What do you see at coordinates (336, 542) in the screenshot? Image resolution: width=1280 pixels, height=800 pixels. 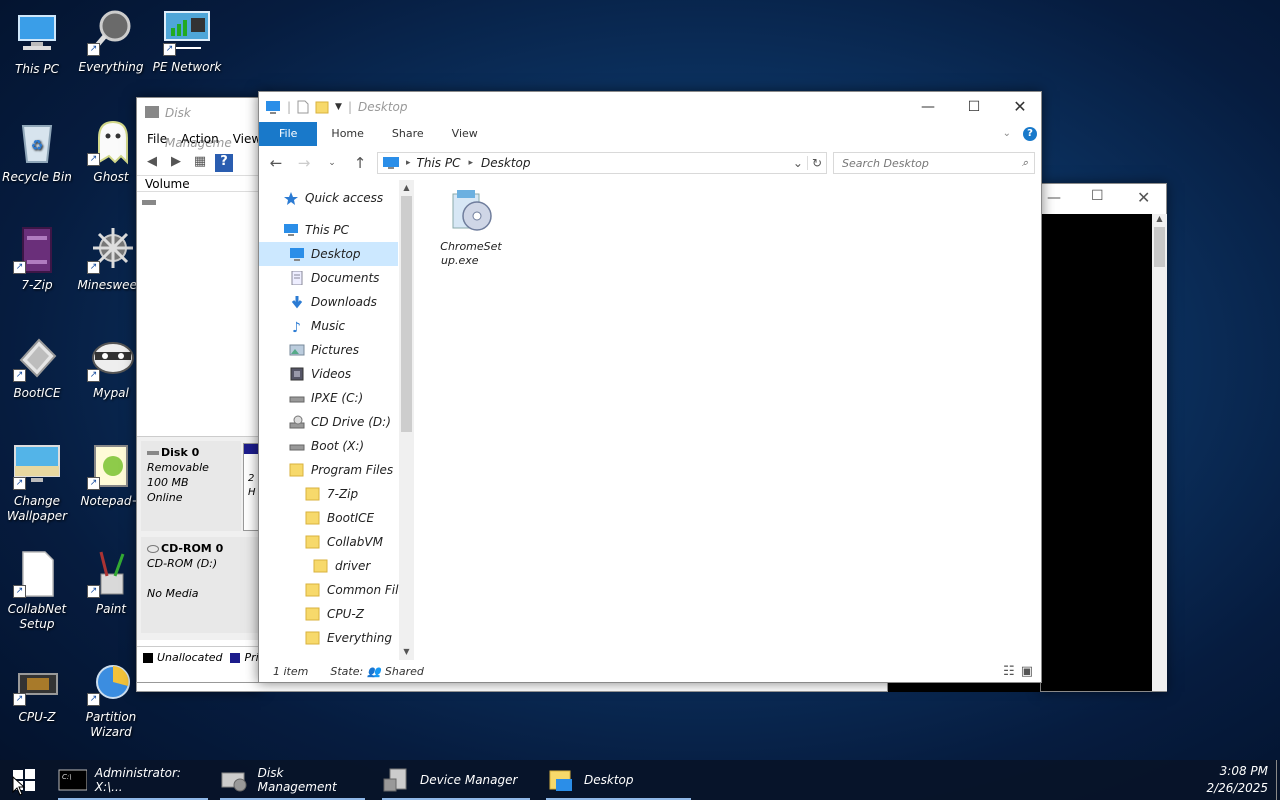 I see `nav-item-collabvm: CollabVM` at bounding box center [336, 542].